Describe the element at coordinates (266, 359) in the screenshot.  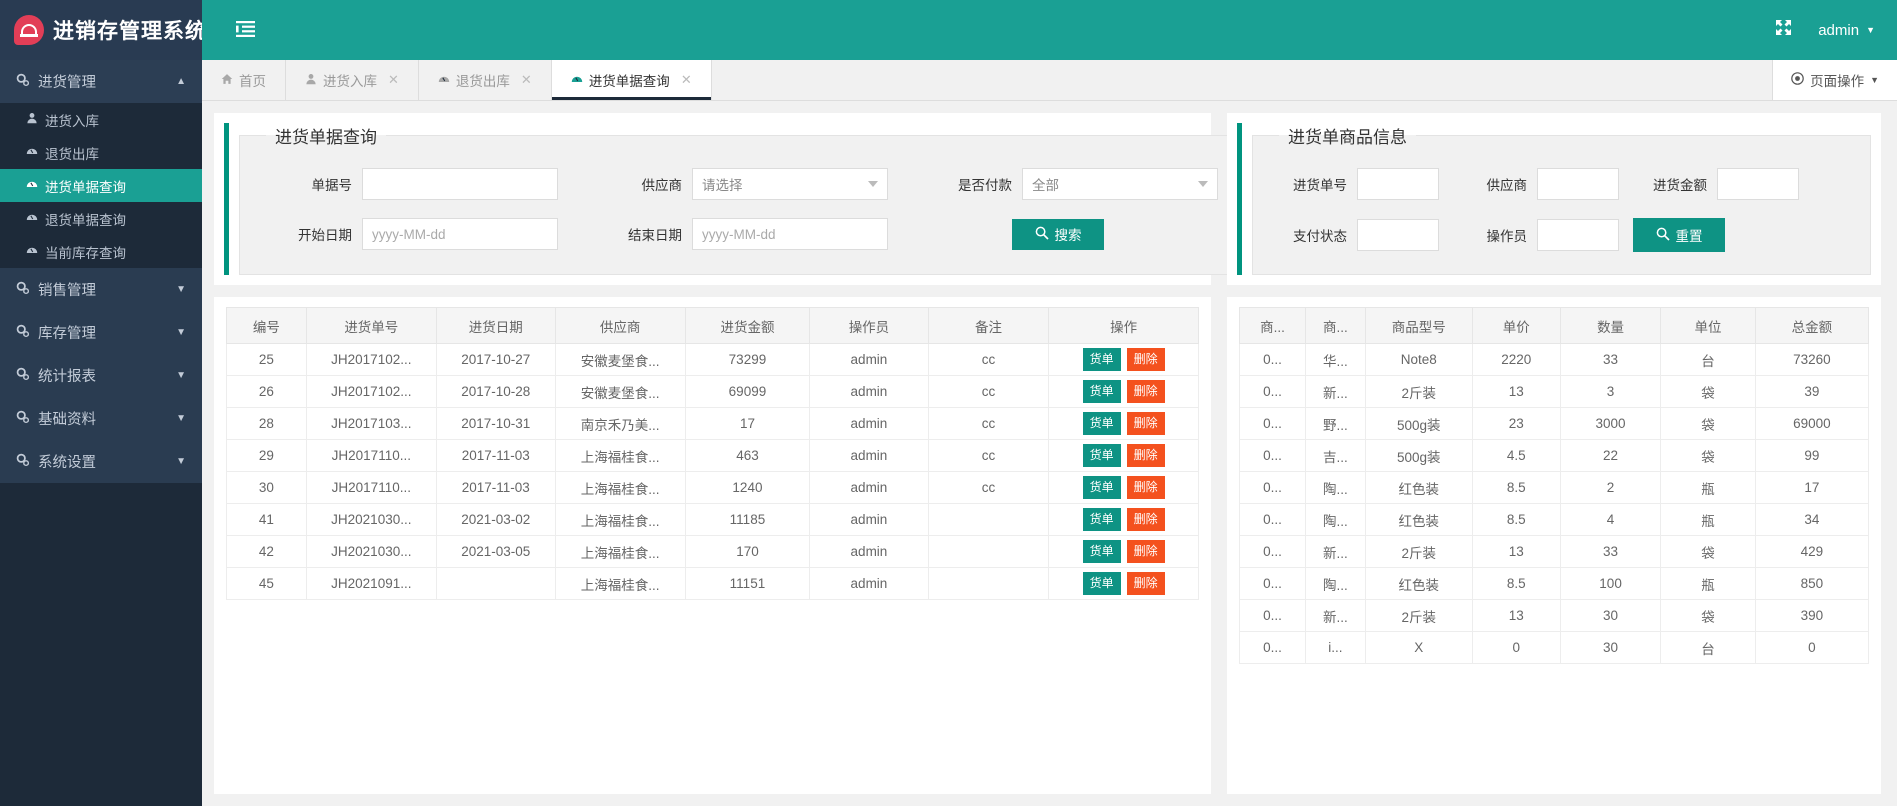
I see `orders-cell-id: 25` at that location.